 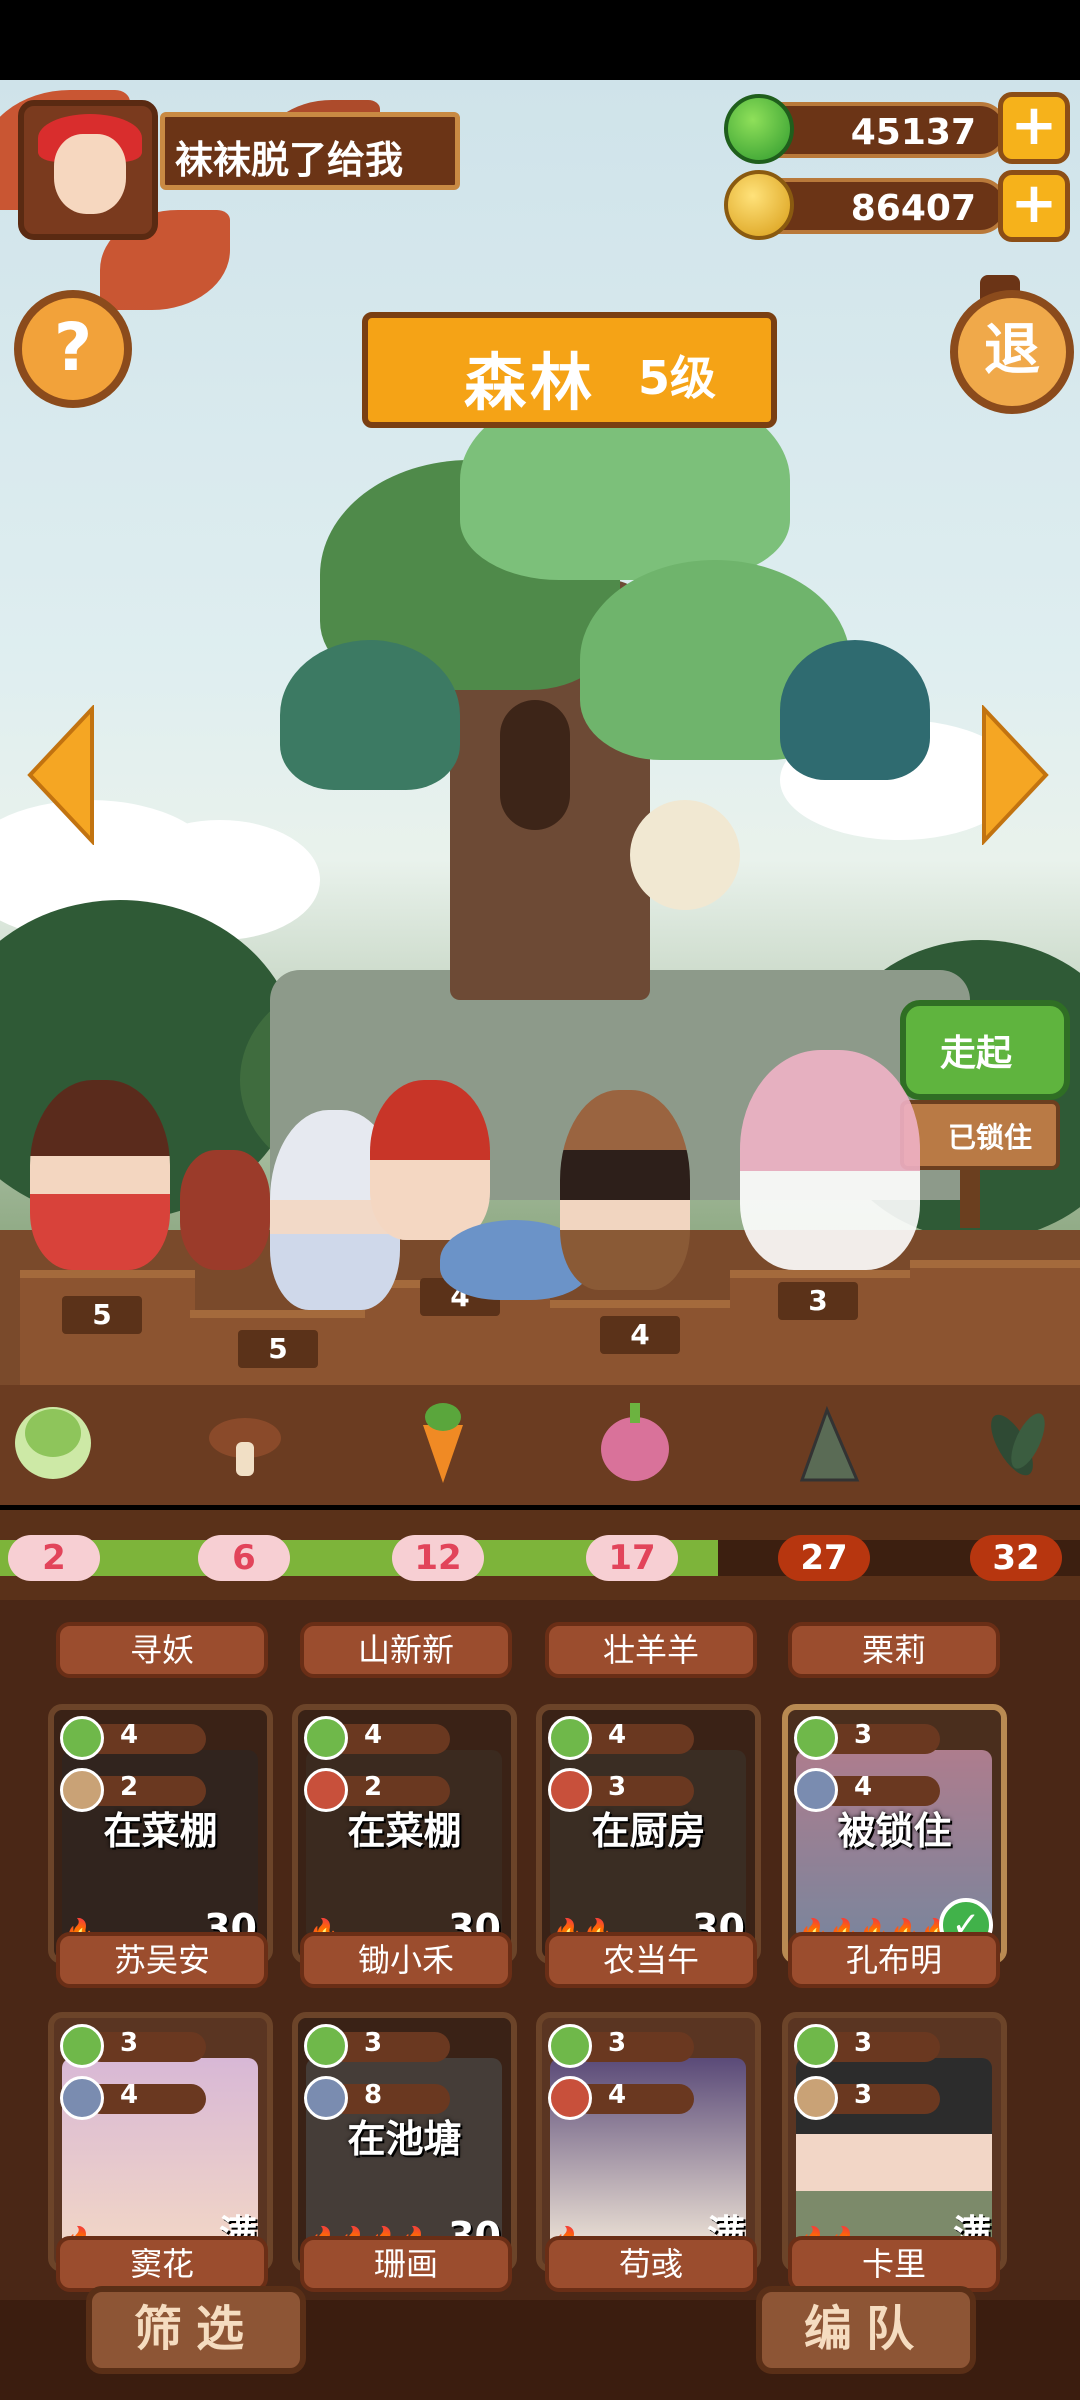 What do you see at coordinates (677, 378) in the screenshot?
I see `area-level: 5级` at bounding box center [677, 378].